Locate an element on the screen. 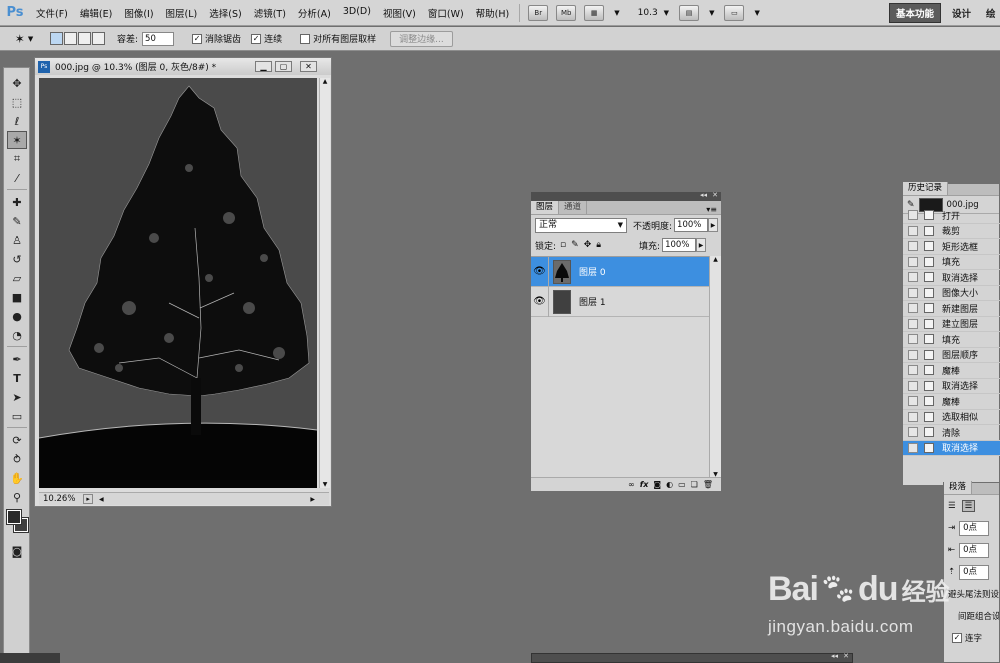  lasso-tool-icon: ℓ is located at coordinates (17, 121).